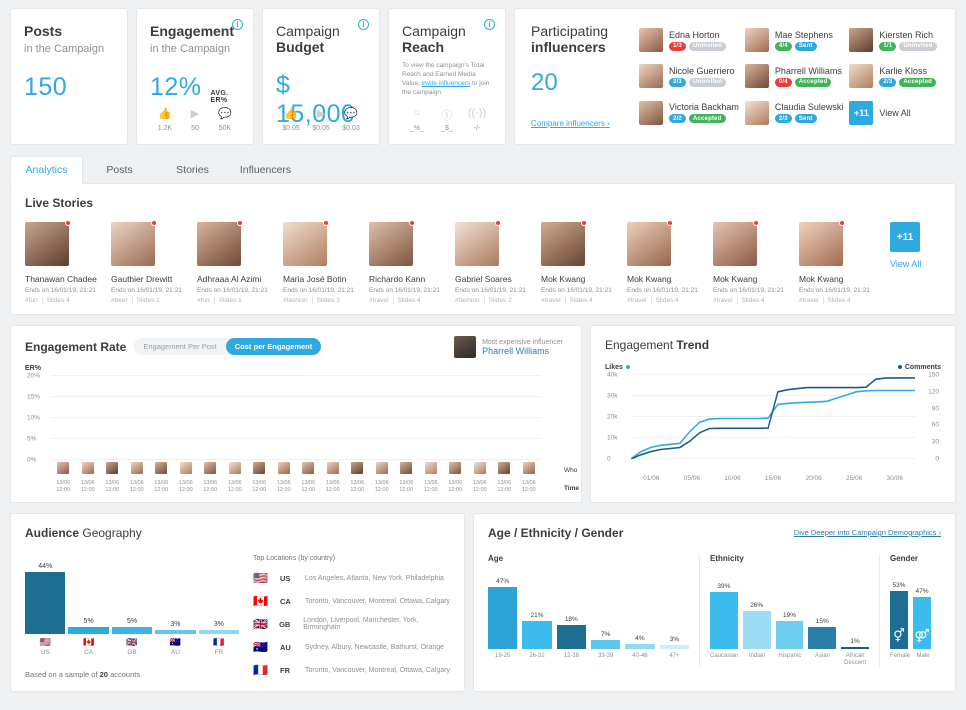 This screenshot has height=710, width=966. Describe the element at coordinates (789, 610) in the screenshot. I see `demo-bar-column: 19%` at that location.